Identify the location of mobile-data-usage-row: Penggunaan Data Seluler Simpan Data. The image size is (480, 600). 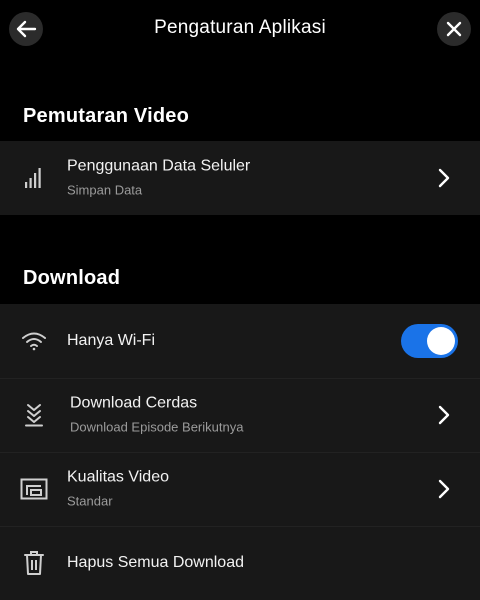
(240, 178).